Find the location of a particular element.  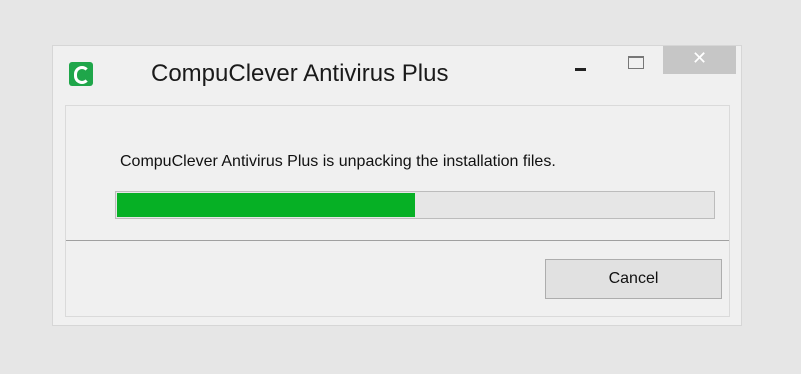

window-title: CompuClever Antivirus Plus is located at coordinates (300, 73).